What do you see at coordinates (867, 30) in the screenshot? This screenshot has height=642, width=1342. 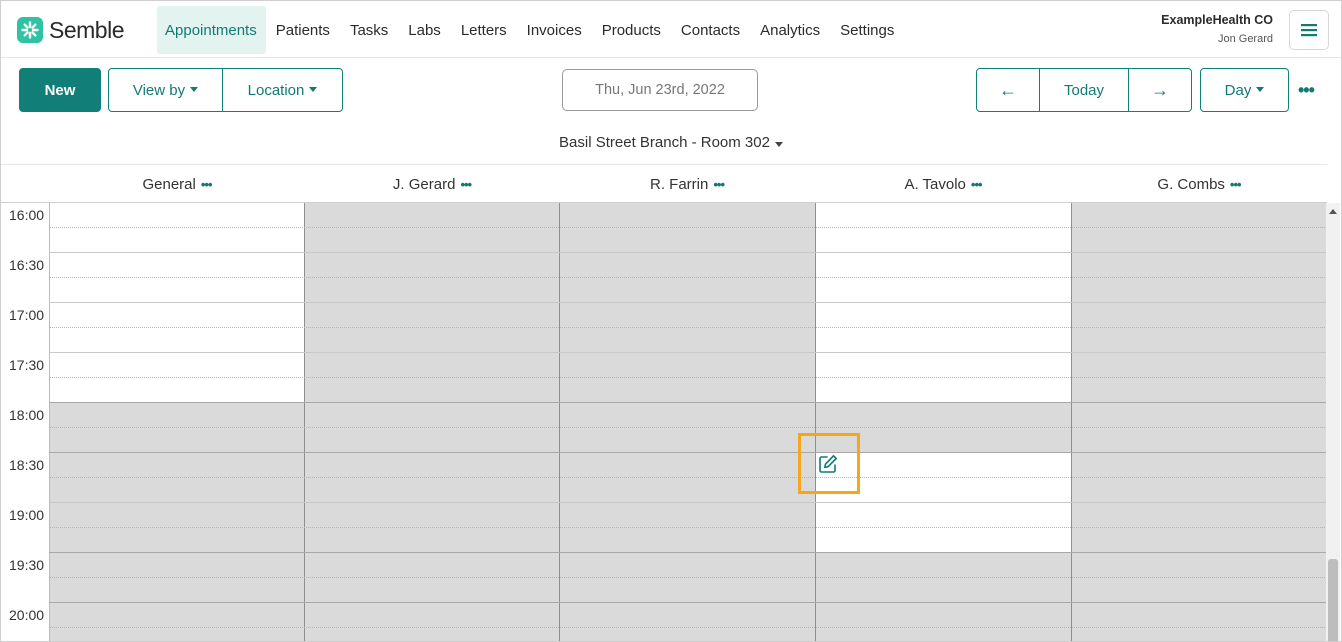 I see `nav-settings: Settings` at bounding box center [867, 30].